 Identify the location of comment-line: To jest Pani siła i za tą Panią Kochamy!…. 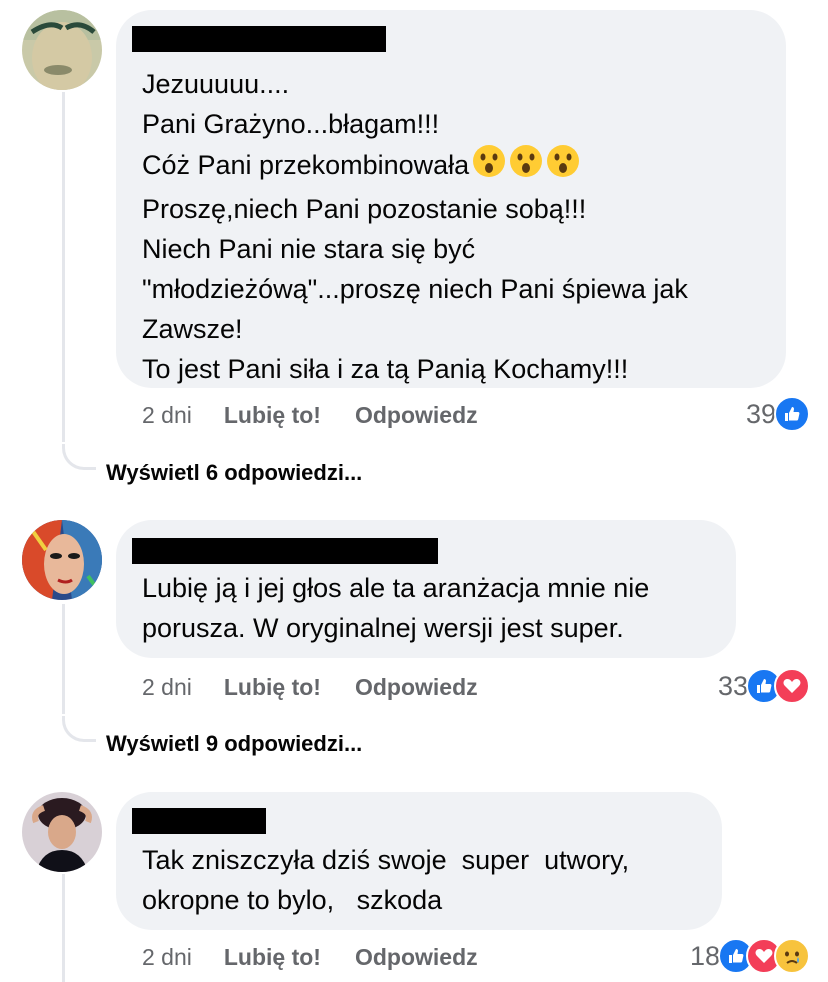
(385, 369).